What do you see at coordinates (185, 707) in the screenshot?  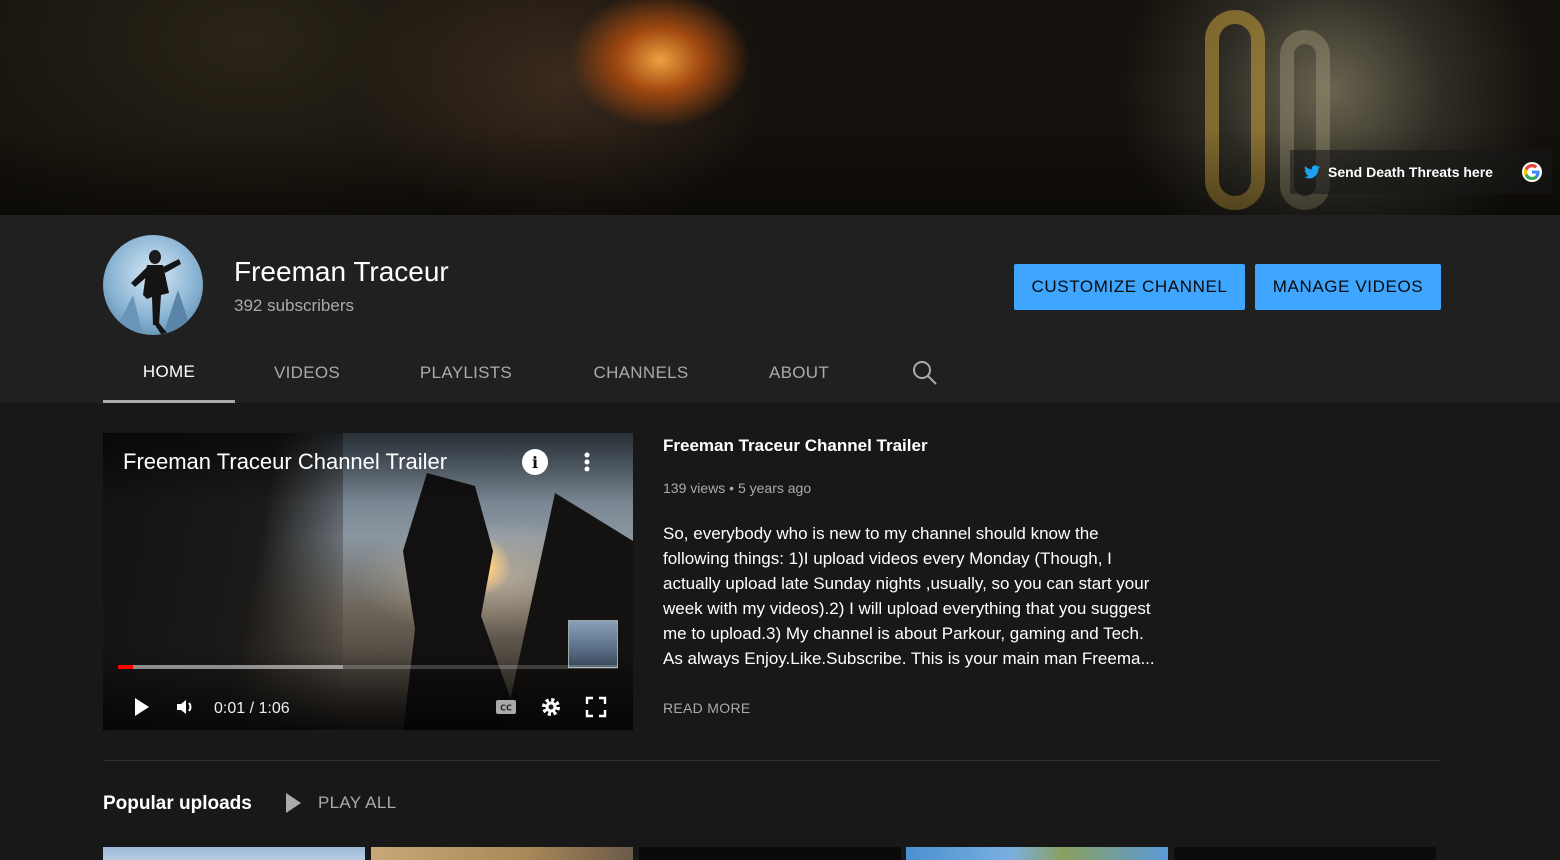 I see `volume-icon` at bounding box center [185, 707].